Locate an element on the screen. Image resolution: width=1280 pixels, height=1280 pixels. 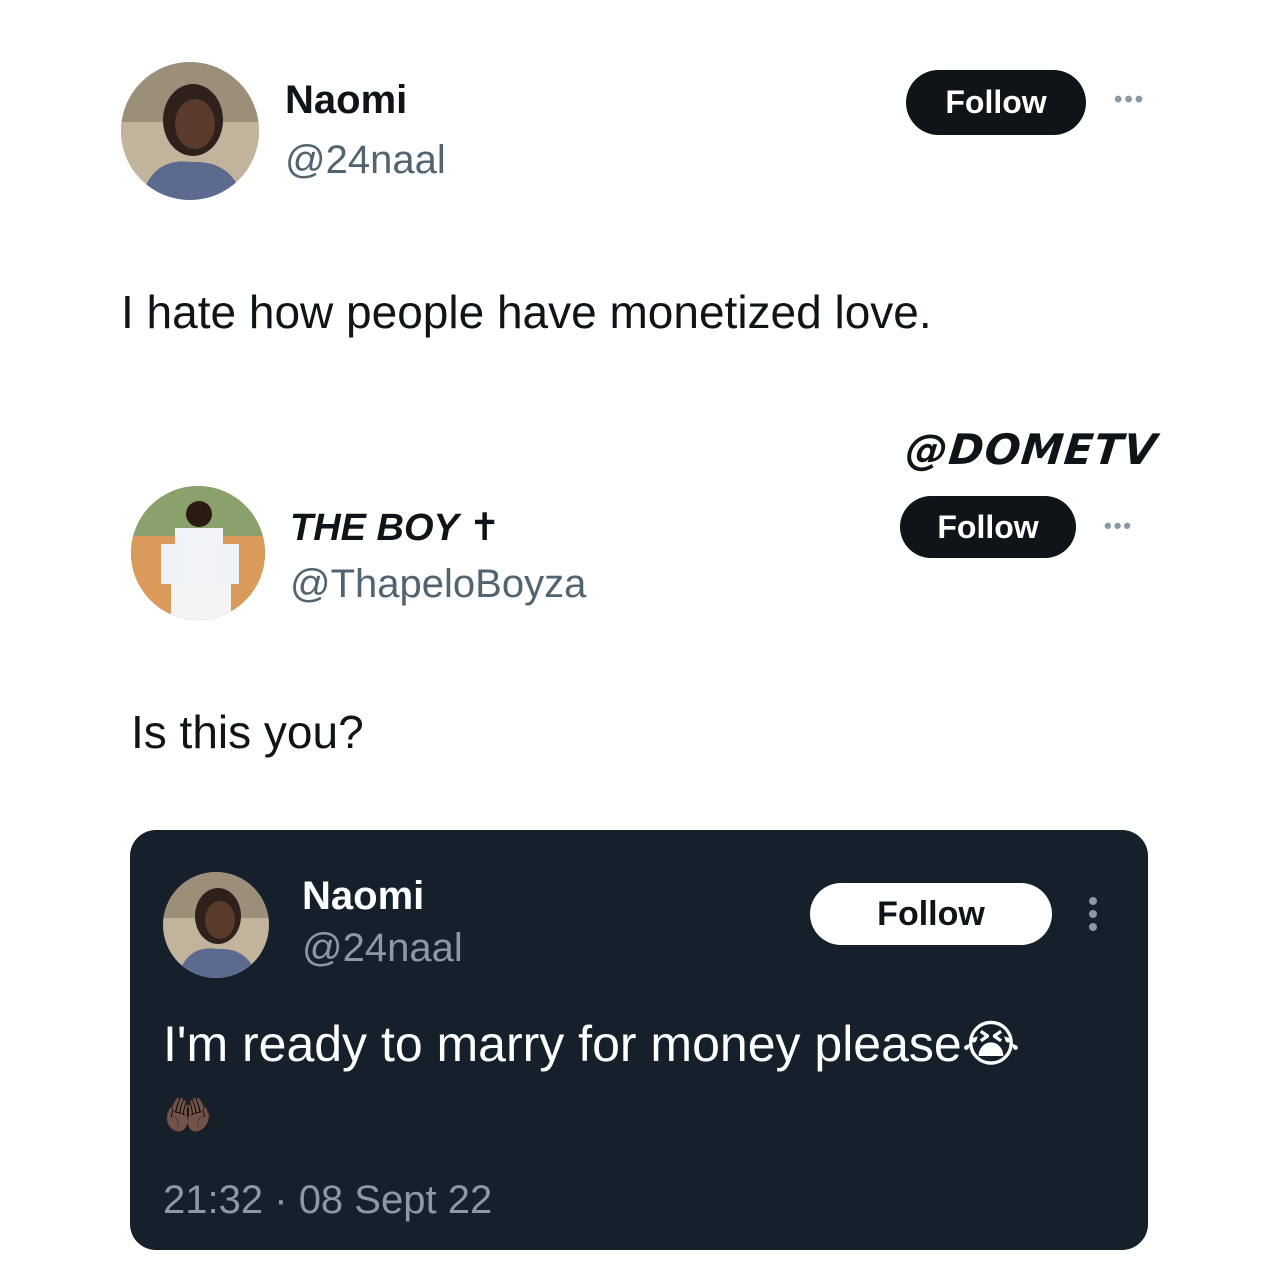
quoted-time: 21:32 is located at coordinates (213, 1200).